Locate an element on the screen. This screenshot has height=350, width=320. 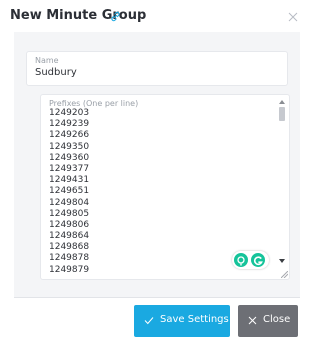
footer-divider is located at coordinates (157, 297).